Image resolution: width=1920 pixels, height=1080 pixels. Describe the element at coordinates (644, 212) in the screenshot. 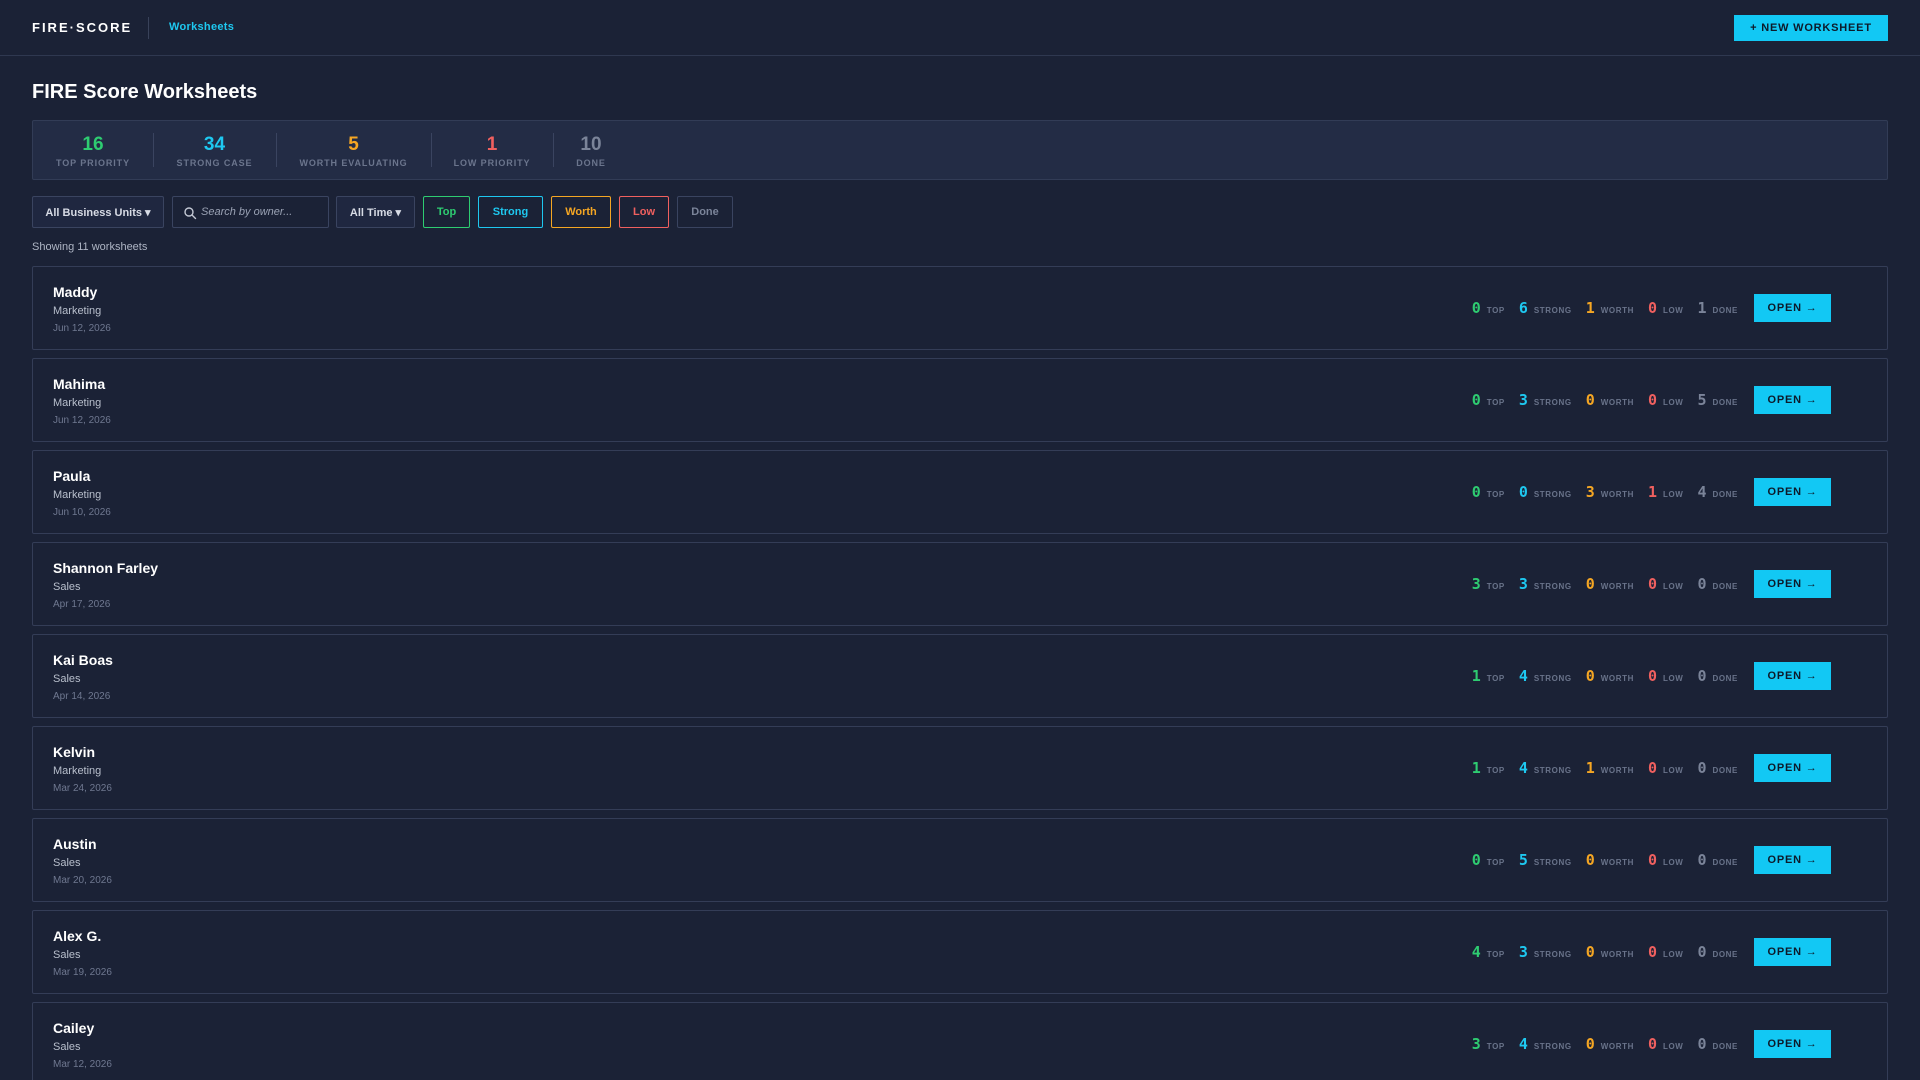

I see `filter-chip-low: Low` at that location.